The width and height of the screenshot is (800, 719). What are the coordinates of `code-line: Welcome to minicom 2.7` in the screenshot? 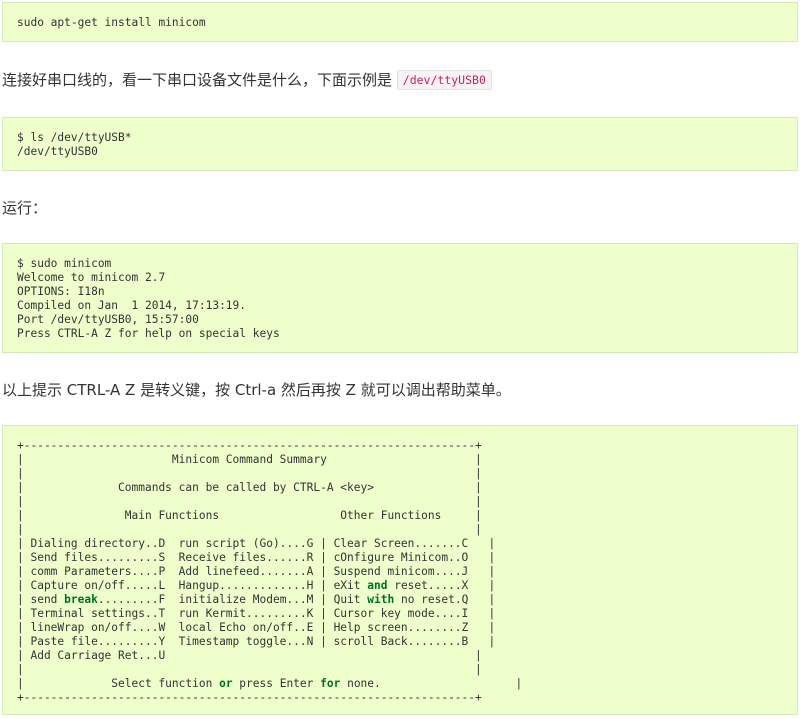 It's located at (91, 277).